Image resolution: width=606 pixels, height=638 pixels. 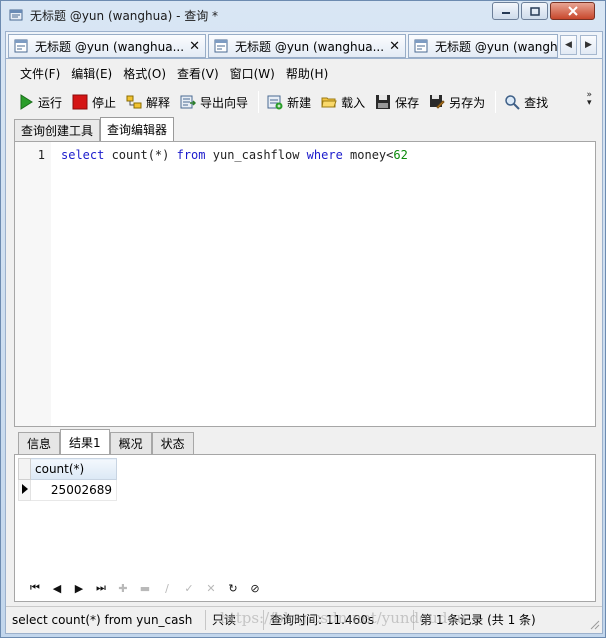 What do you see at coordinates (383, 102) in the screenshot?
I see `save-icon` at bounding box center [383, 102].